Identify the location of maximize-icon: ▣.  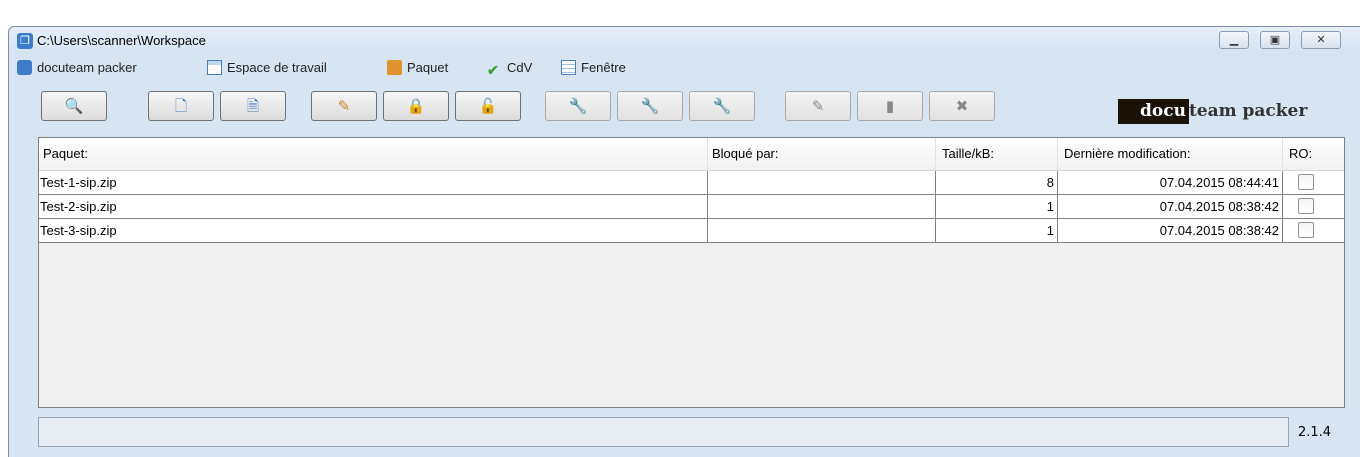
(1275, 39).